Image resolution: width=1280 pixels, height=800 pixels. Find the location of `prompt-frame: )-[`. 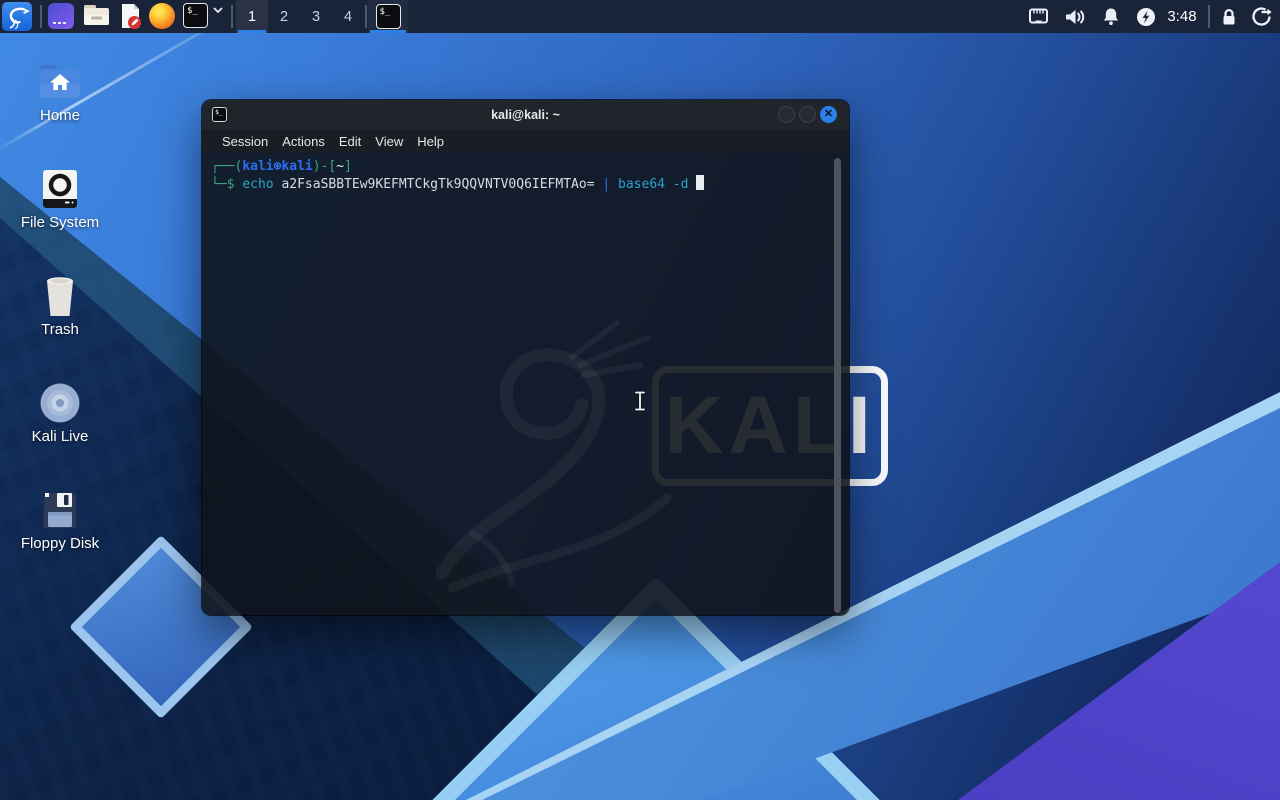

prompt-frame: )-[ is located at coordinates (324, 166).